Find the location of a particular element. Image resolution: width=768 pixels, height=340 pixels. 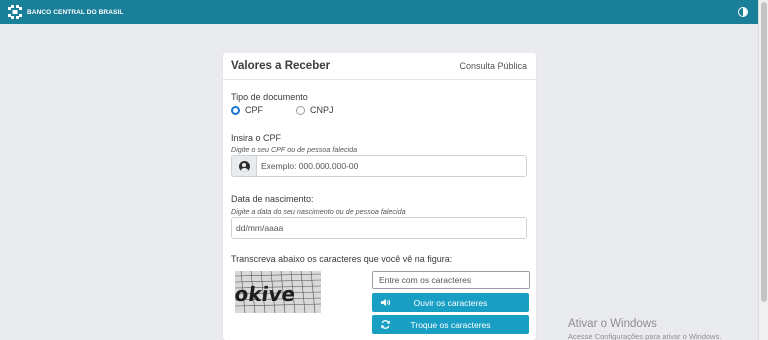

refresh-characters-button: Troque os caracteres is located at coordinates (450, 324).